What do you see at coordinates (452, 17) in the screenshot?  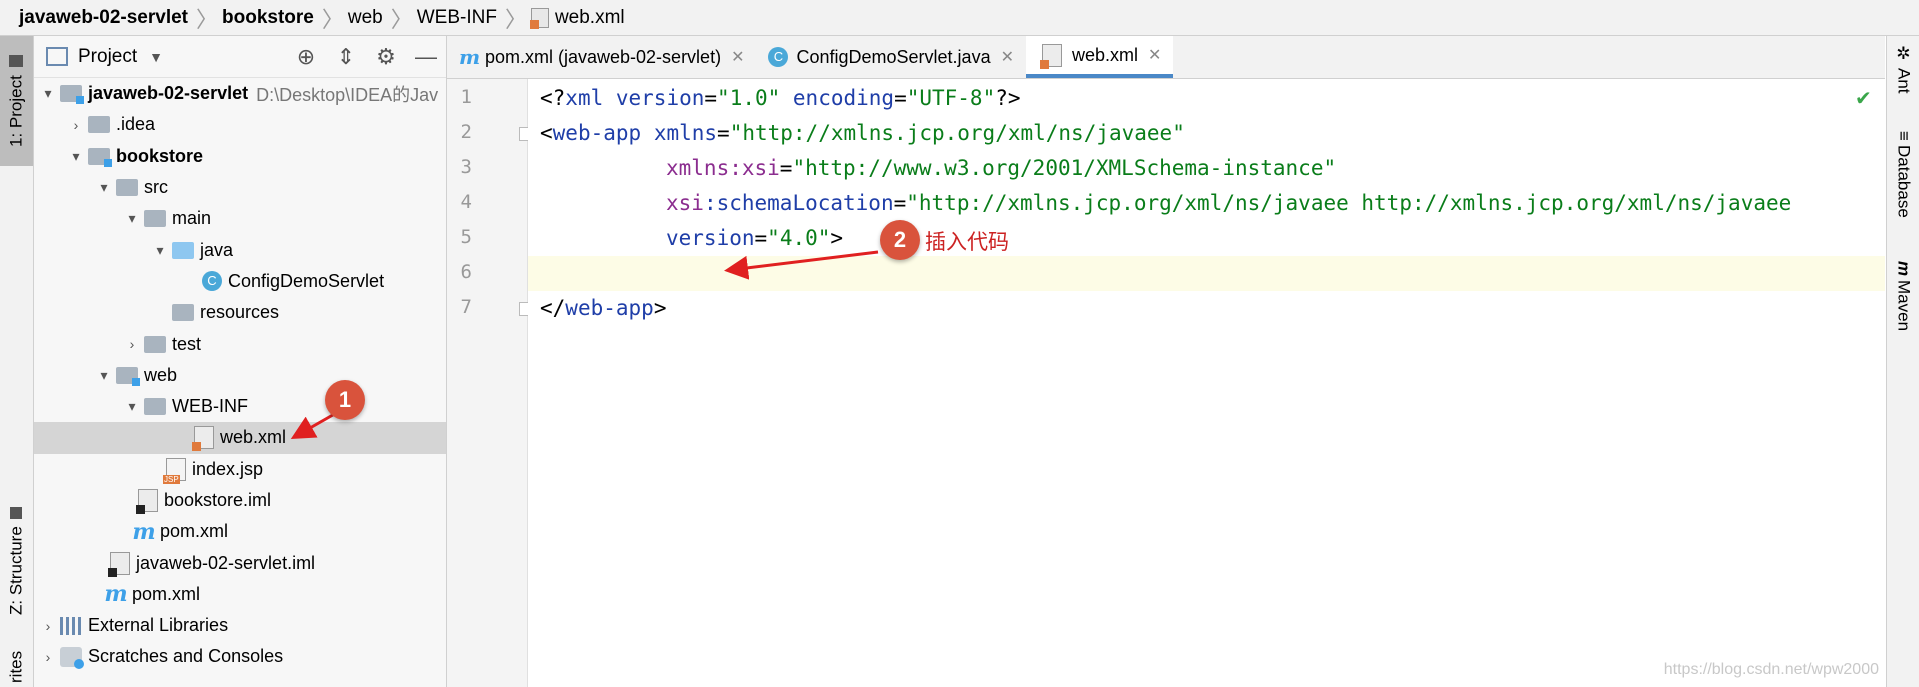 I see `breadcrumb-item-web-inf: WEB-INF` at bounding box center [452, 17].